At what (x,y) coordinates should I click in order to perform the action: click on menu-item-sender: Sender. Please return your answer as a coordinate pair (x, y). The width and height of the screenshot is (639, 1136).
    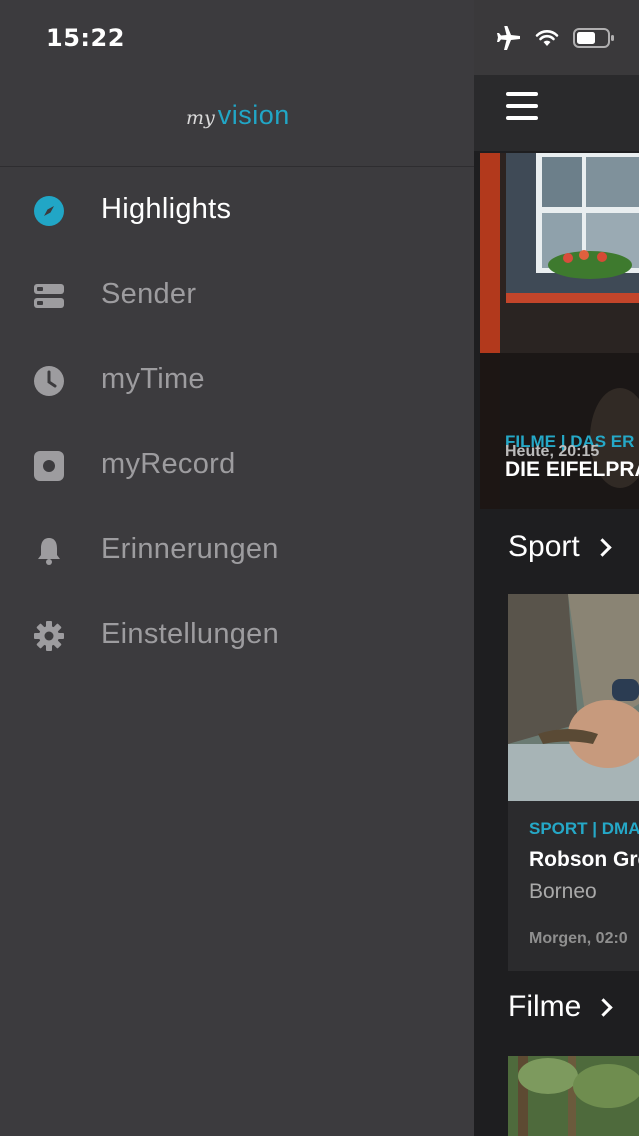
    Looking at the image, I should click on (237, 295).